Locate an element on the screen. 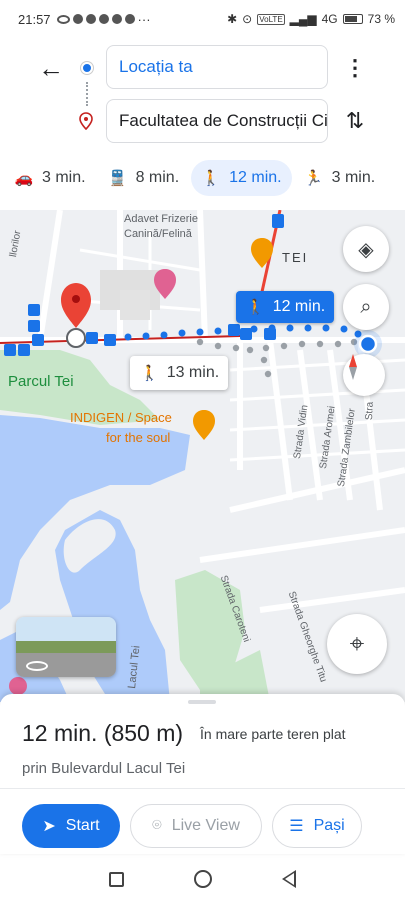  system-nav-bar is located at coordinates (202, 879).